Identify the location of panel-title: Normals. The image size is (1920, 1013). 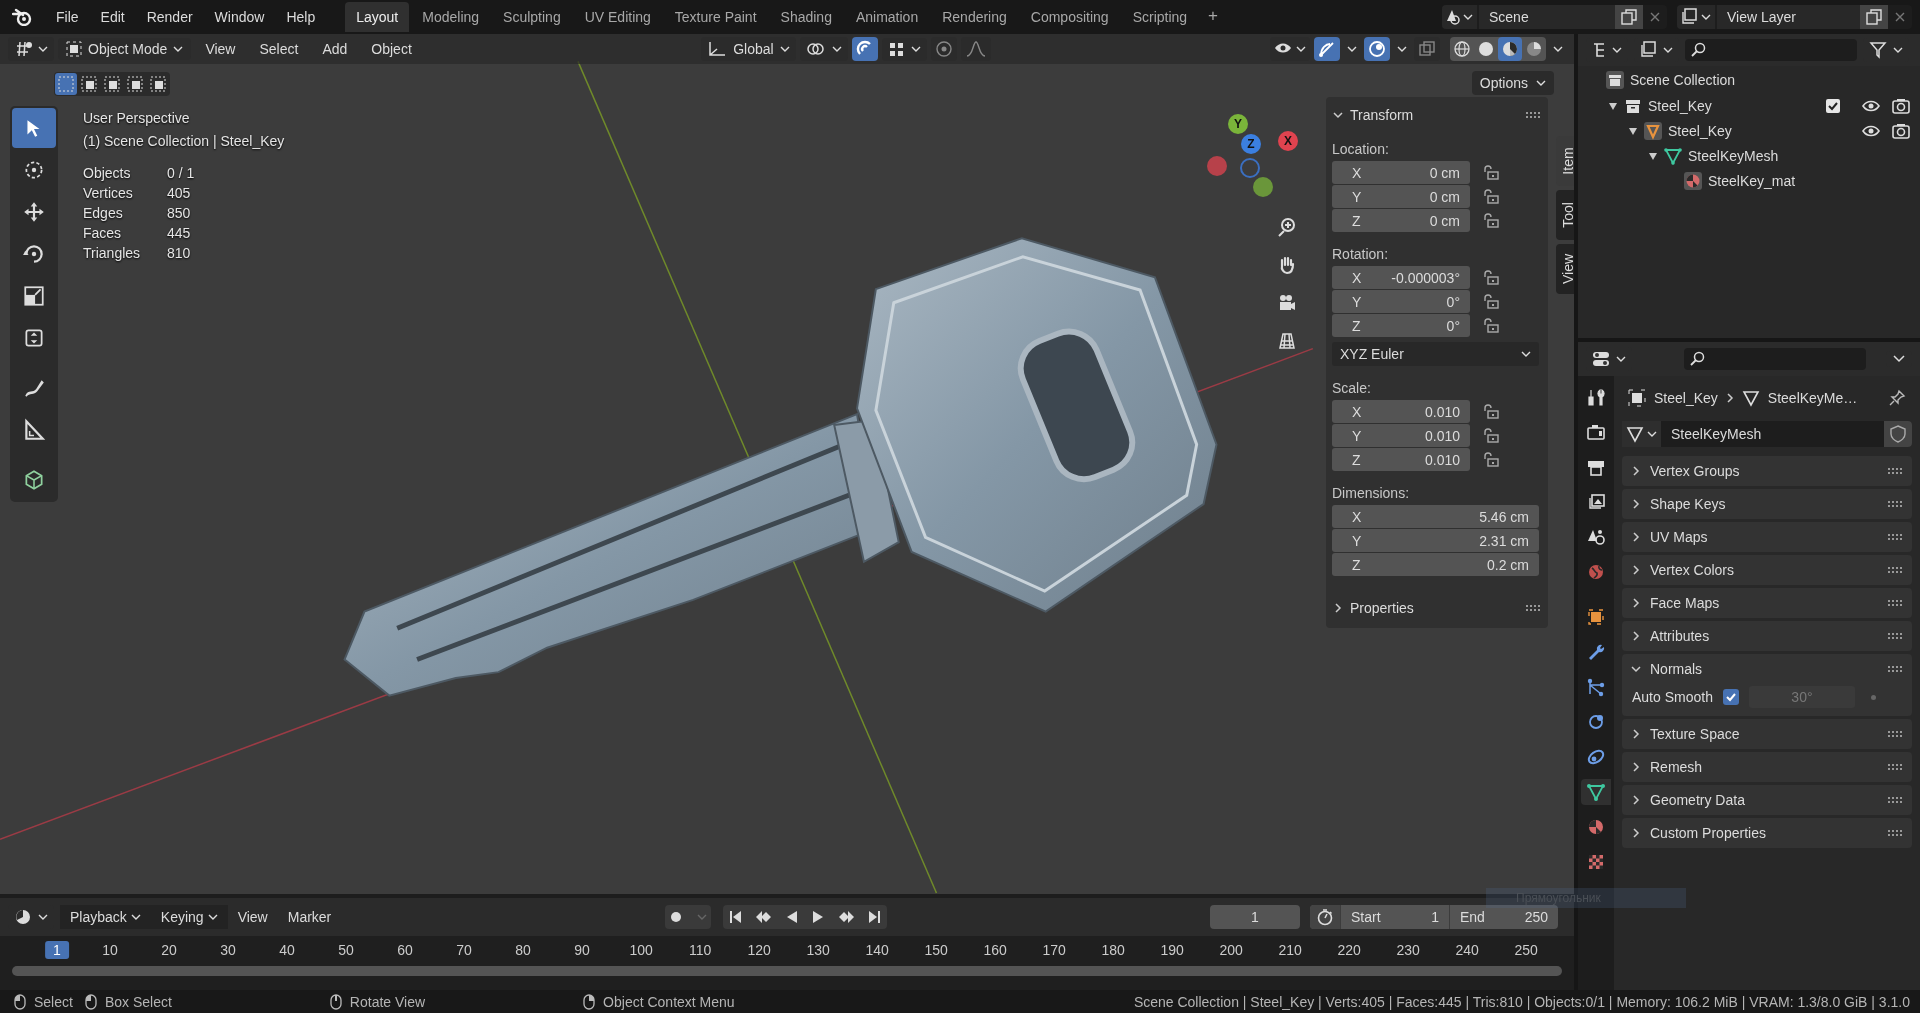
(1676, 669).